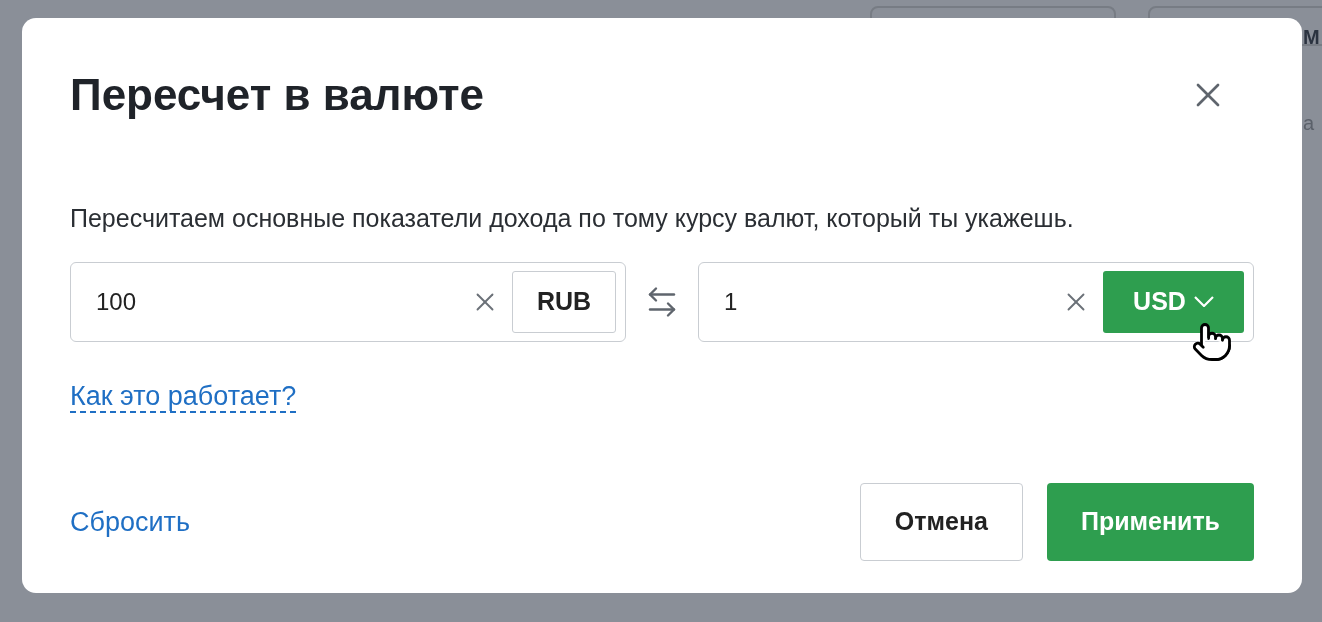 The image size is (1322, 622). What do you see at coordinates (130, 522) in the screenshot?
I see `reset-link: Сбросить` at bounding box center [130, 522].